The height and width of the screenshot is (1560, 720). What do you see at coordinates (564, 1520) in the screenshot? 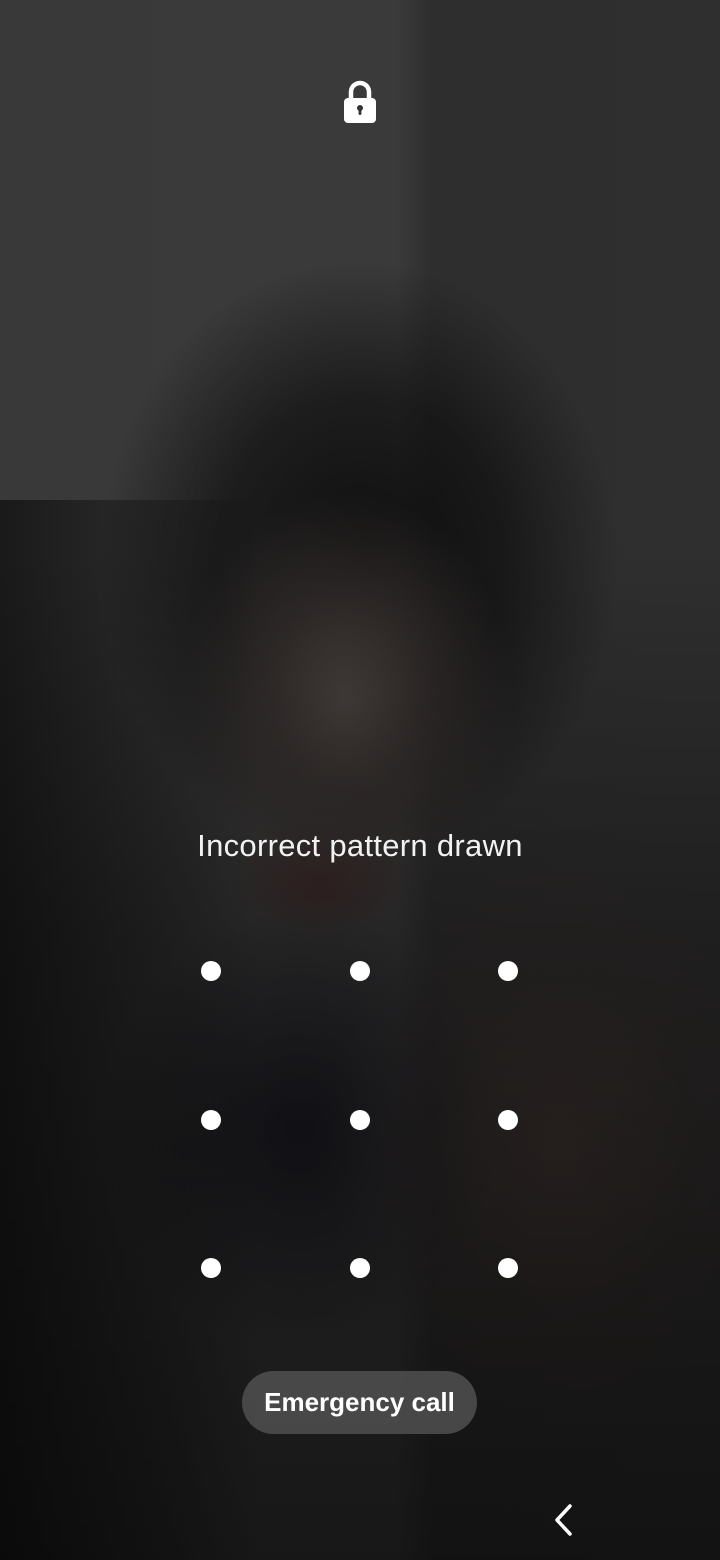
I see `chevron-left-icon` at bounding box center [564, 1520].